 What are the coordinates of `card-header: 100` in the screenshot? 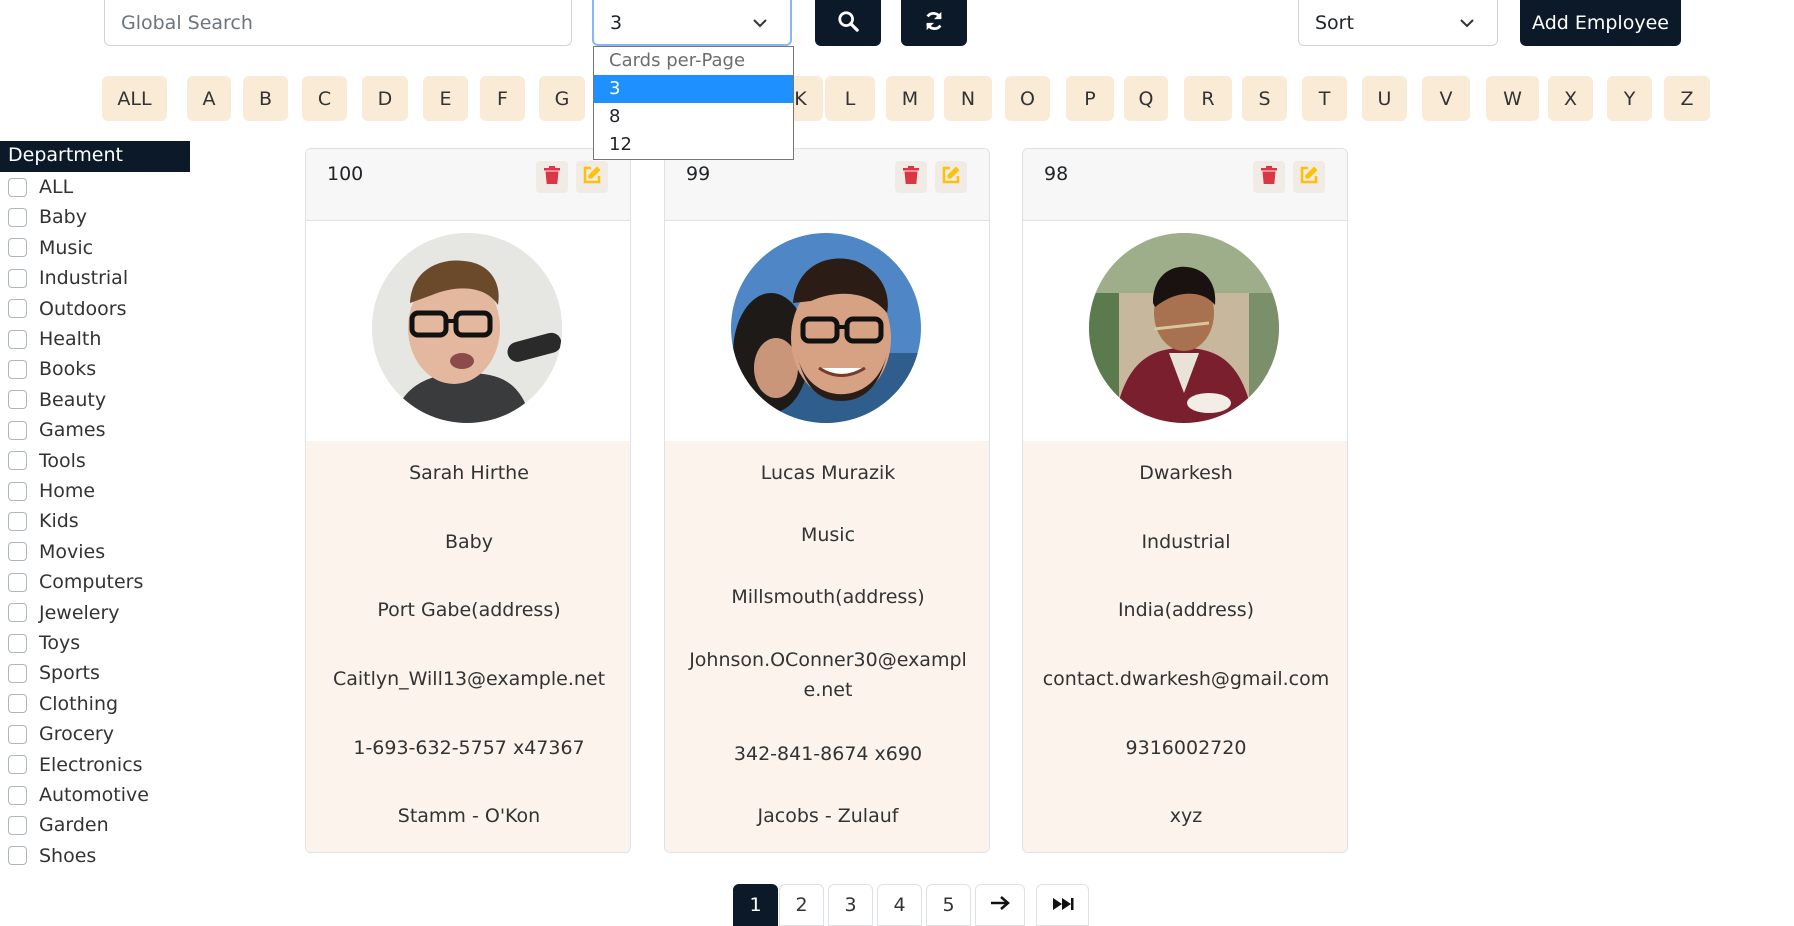 It's located at (468, 185).